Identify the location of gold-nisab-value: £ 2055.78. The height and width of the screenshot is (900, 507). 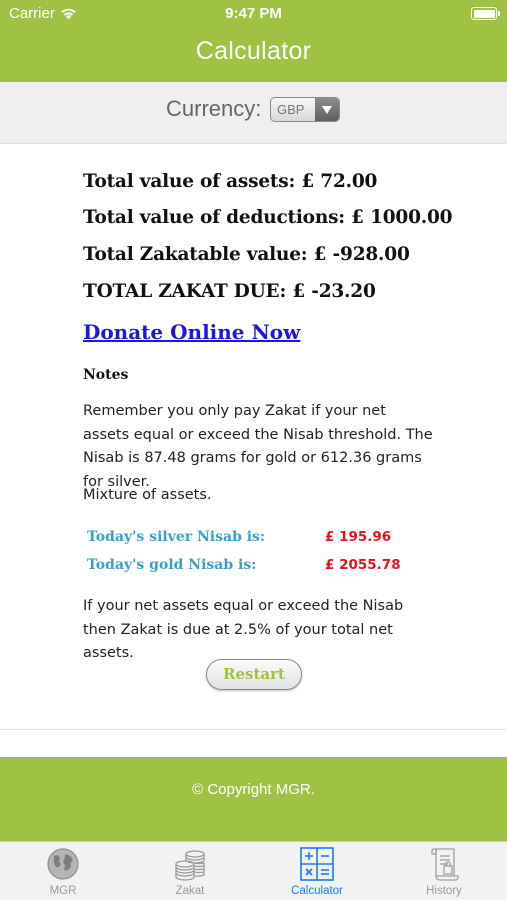
(363, 565).